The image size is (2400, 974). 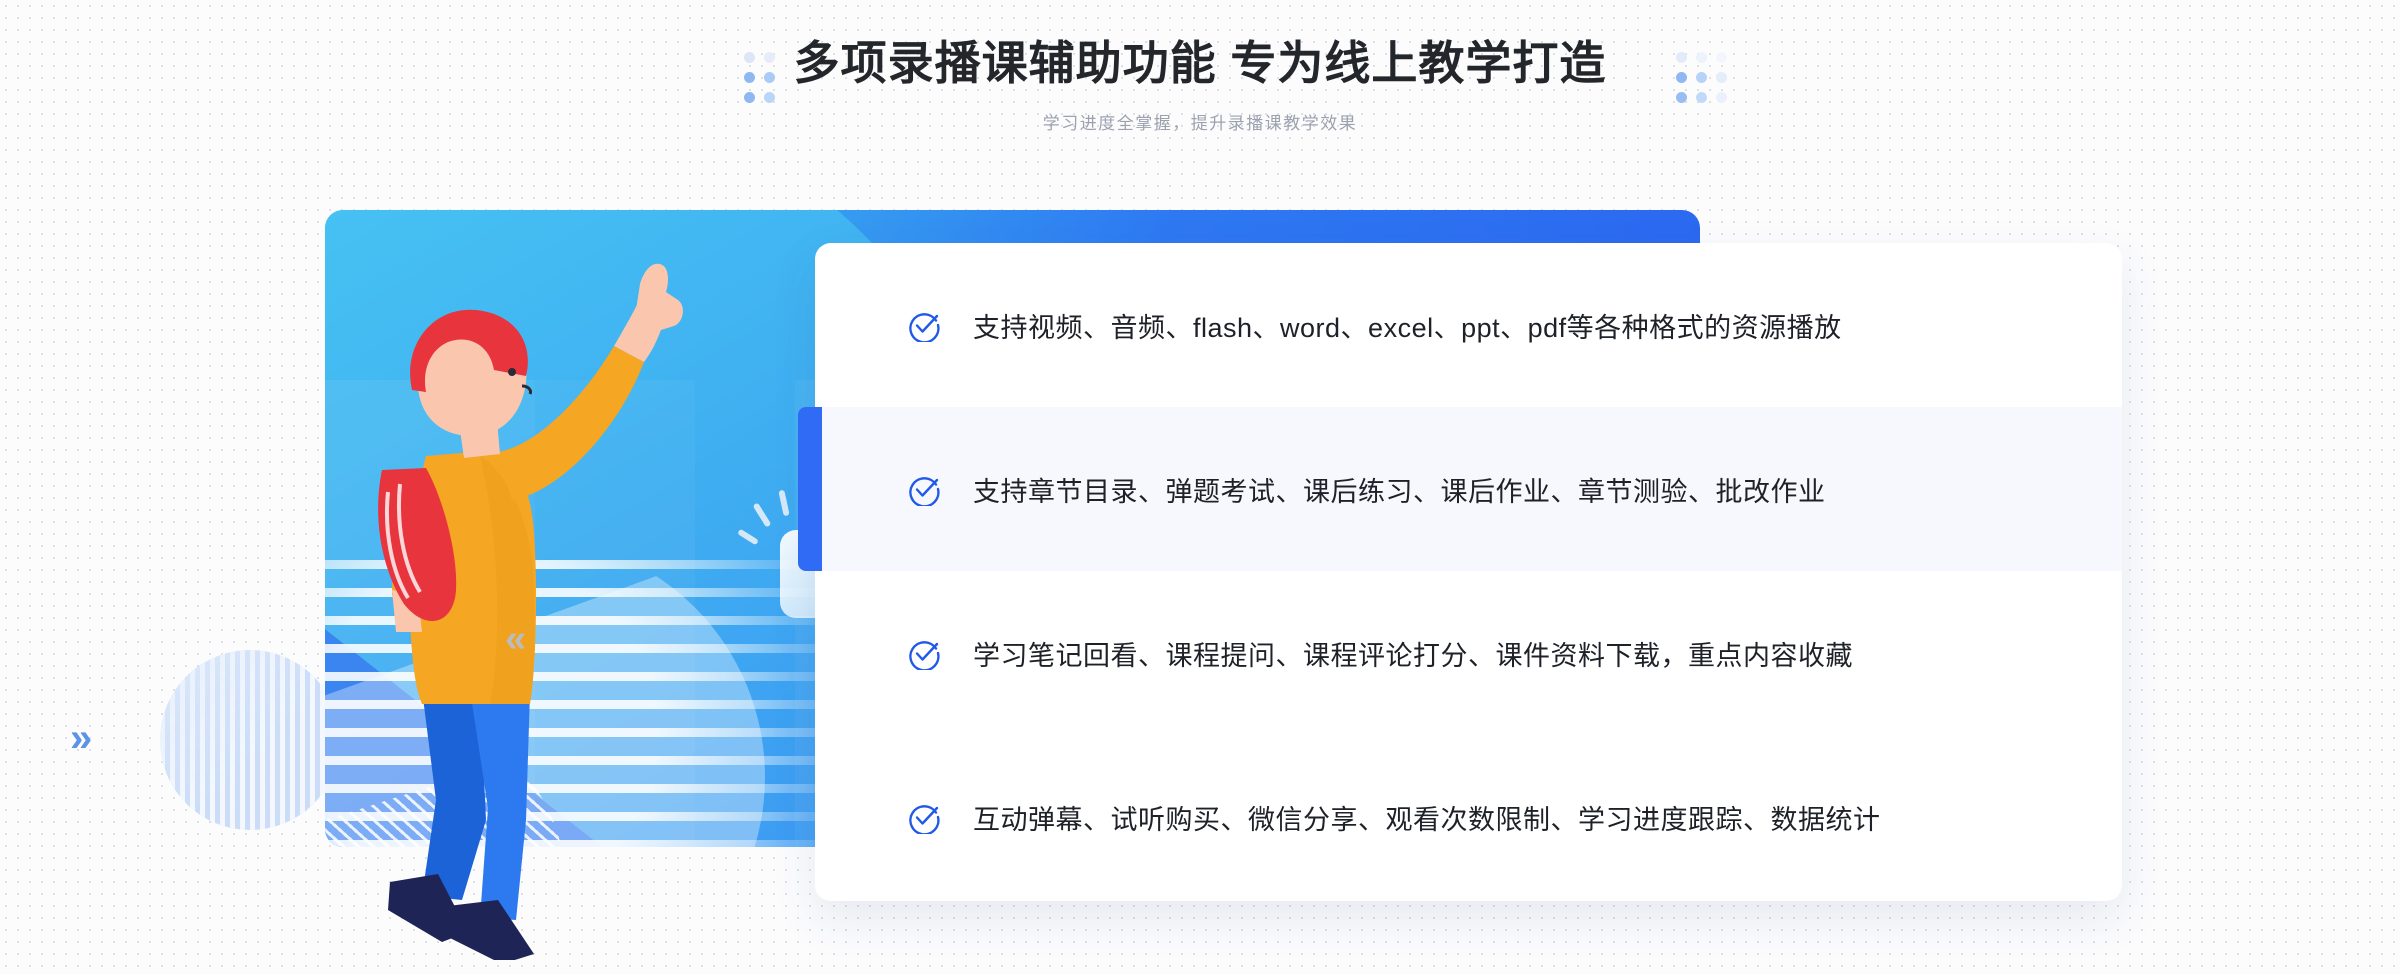 What do you see at coordinates (250, 740) in the screenshot?
I see `decorative-striped-circle` at bounding box center [250, 740].